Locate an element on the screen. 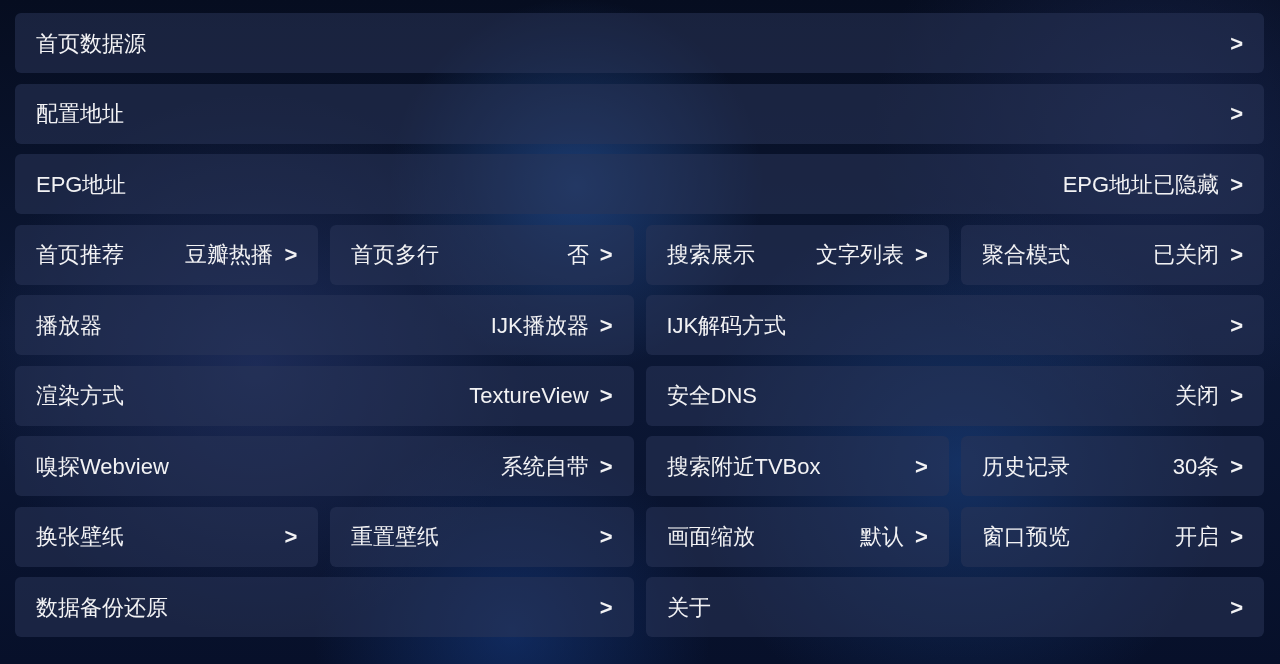 This screenshot has width=1280, height=664. setting-label: 搜索展示 is located at coordinates (710, 255).